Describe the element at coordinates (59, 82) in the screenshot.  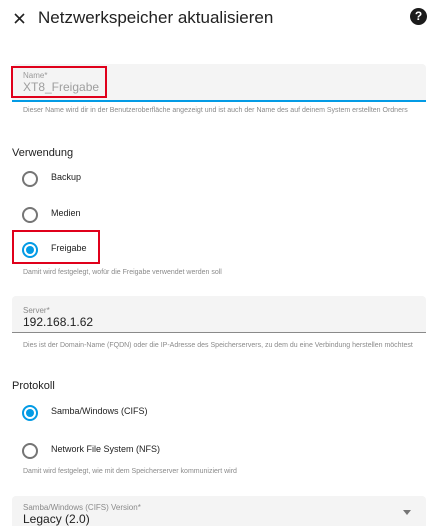
I see `highlight-box-name` at that location.